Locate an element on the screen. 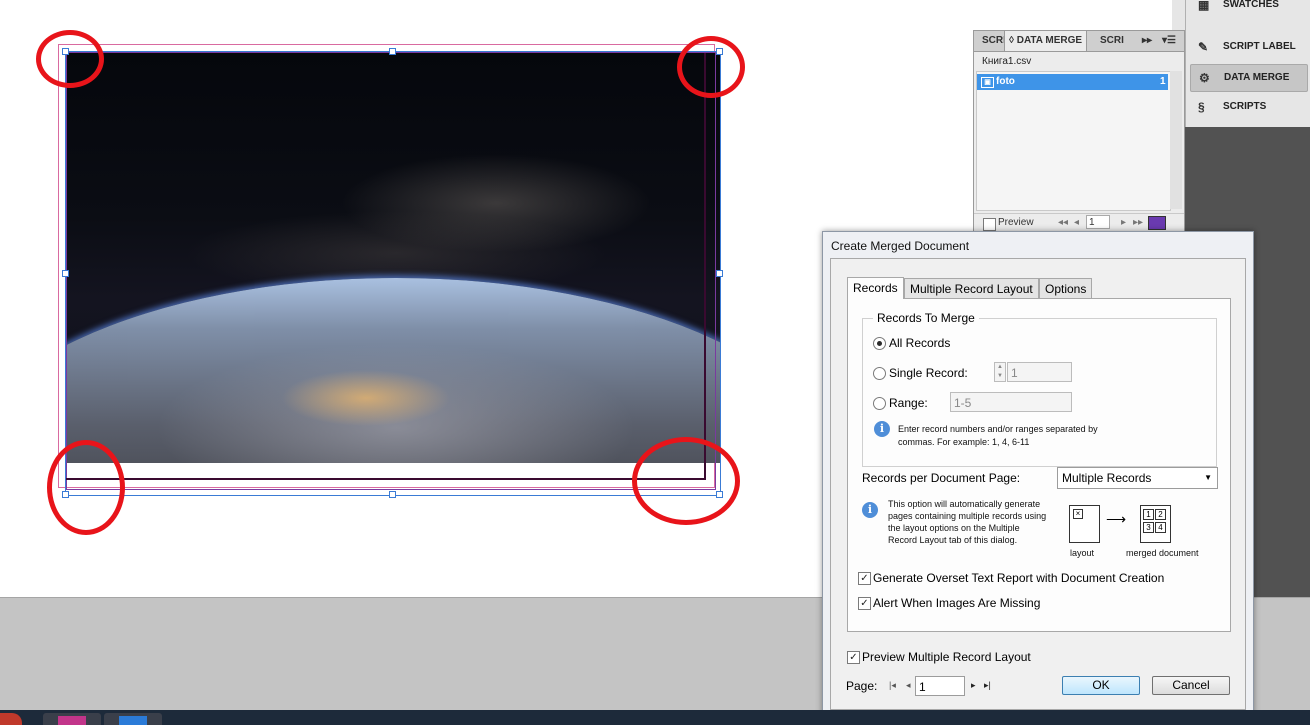  first-record-icon: ◂◂ is located at coordinates (1063, 222).